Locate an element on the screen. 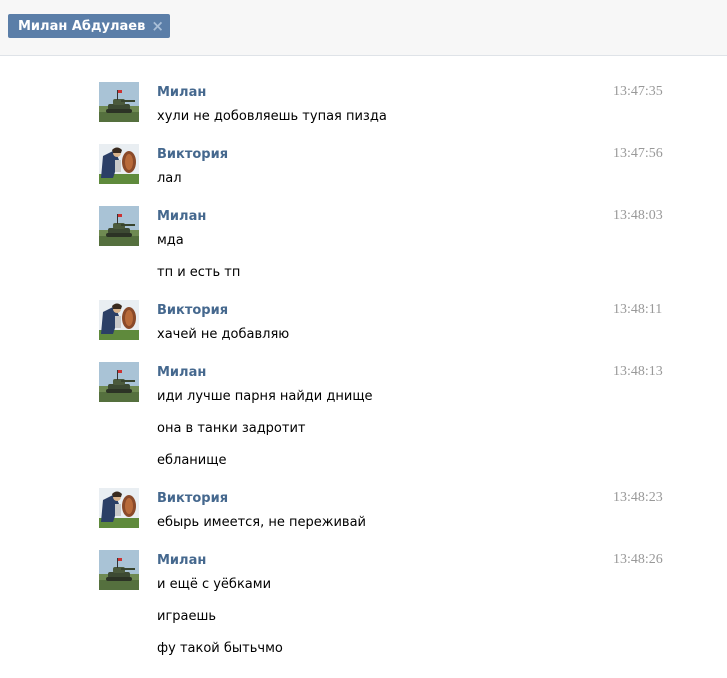 The height and width of the screenshot is (678, 727). message-text: и ещё с уёбками is located at coordinates (214, 584).